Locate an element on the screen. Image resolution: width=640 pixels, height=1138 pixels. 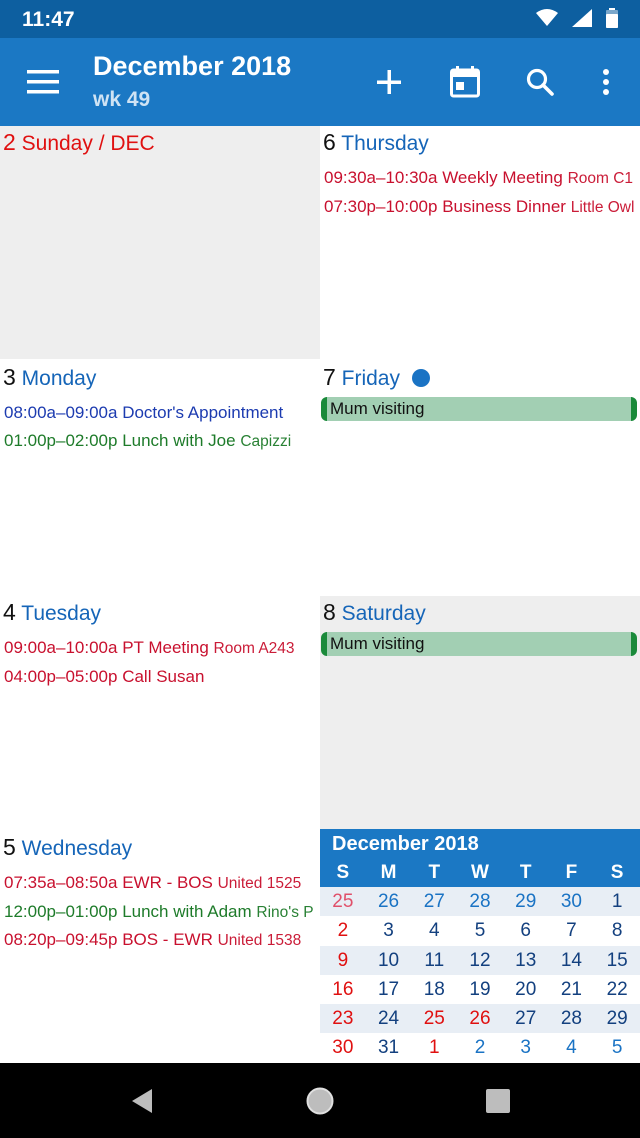
date-cell: 12 is located at coordinates (480, 960).